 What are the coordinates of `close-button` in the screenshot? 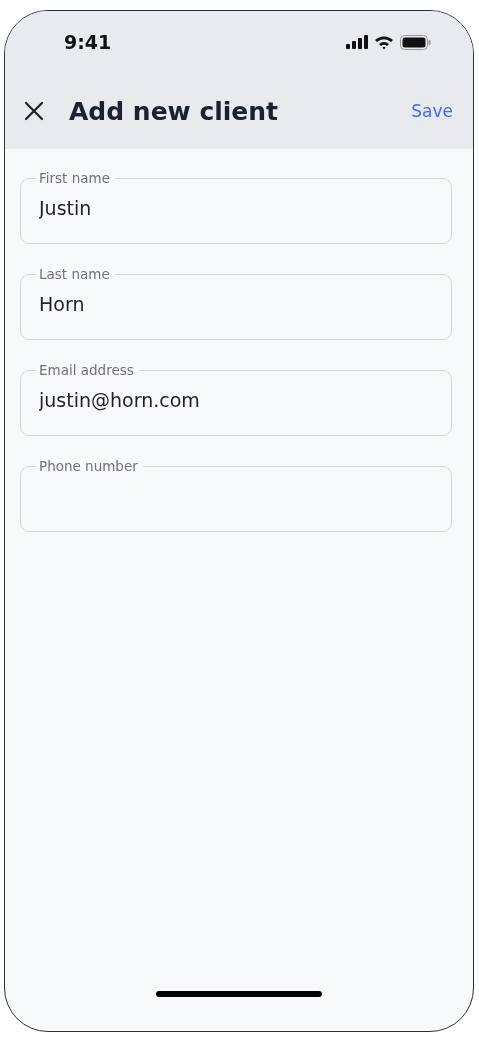 It's located at (34, 111).